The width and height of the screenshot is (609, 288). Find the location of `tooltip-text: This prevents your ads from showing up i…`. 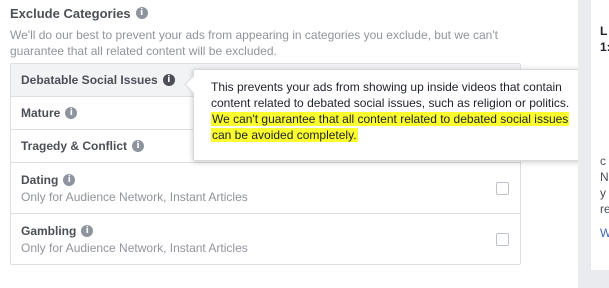

tooltip-text: This prevents your ads from showing up i… is located at coordinates (390, 95).